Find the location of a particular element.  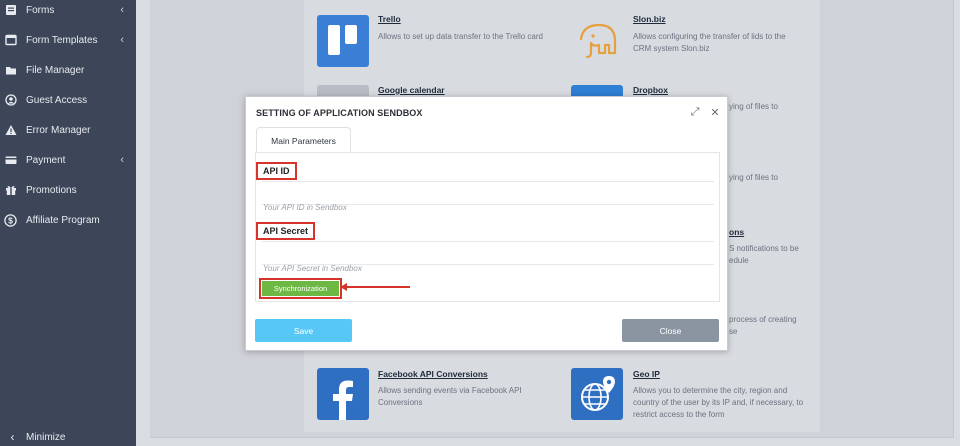

sidebar-item-affiliate-program: $ Affiliate Program is located at coordinates (68, 220).